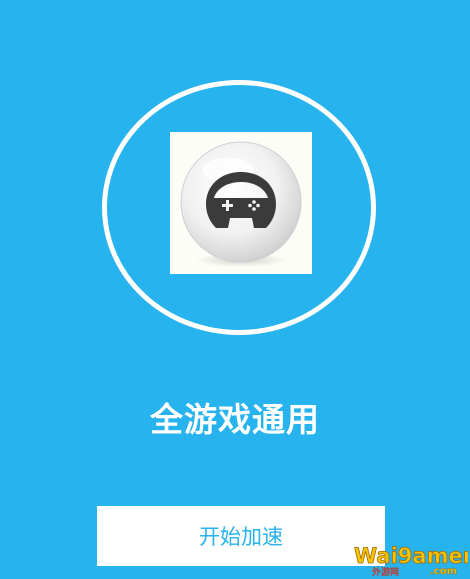 This screenshot has width=470, height=579. I want to click on start-acceleration-button: 开始加速, so click(241, 536).